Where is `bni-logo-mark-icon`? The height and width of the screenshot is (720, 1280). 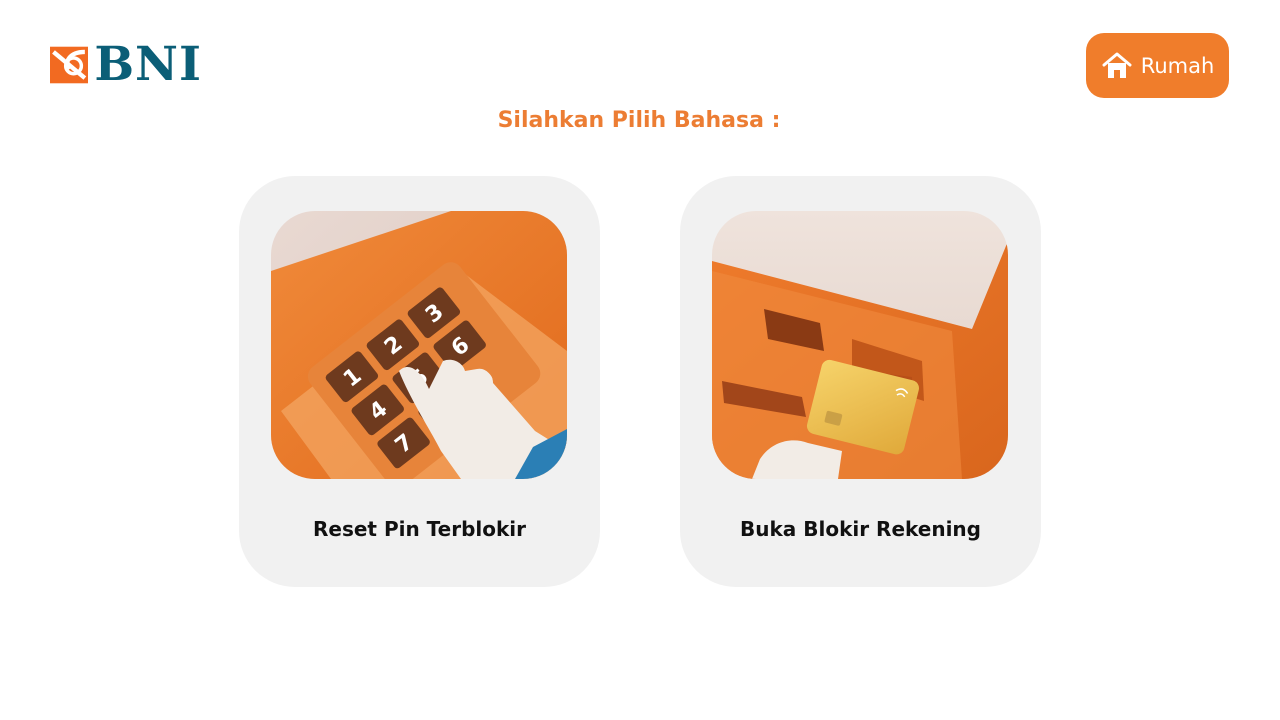 bni-logo-mark-icon is located at coordinates (69, 65).